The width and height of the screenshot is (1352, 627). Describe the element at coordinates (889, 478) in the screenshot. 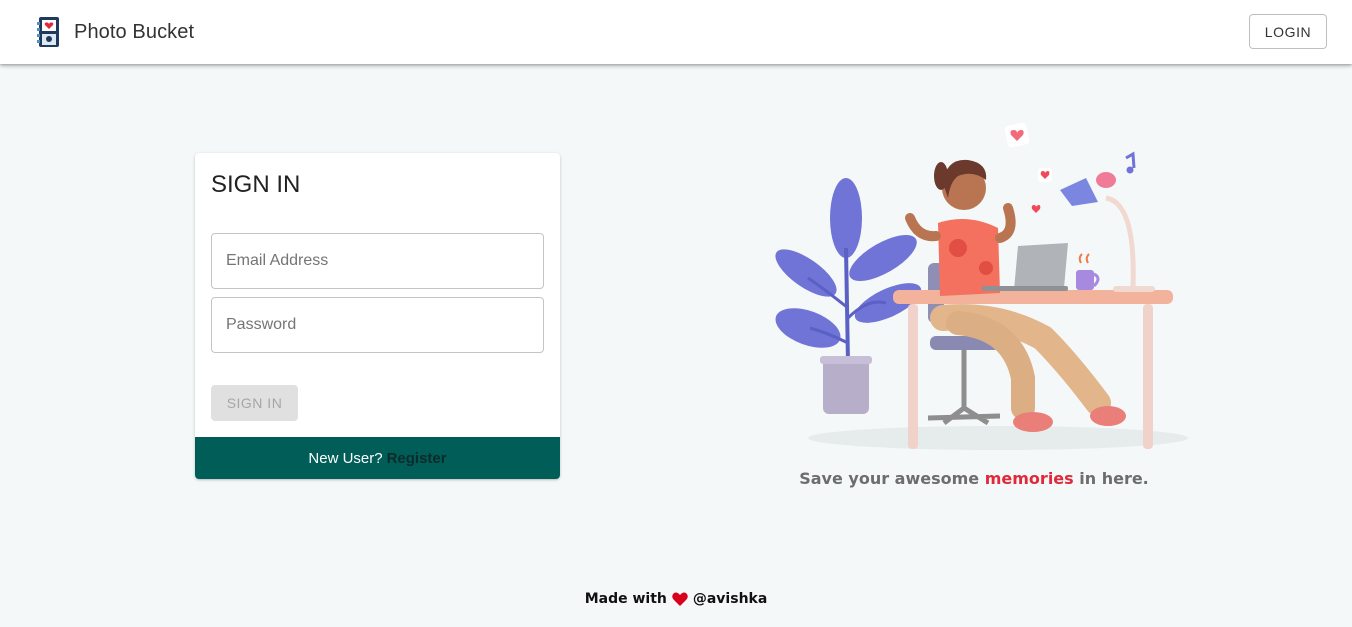

I see `tagline-before: Save your awesome` at that location.